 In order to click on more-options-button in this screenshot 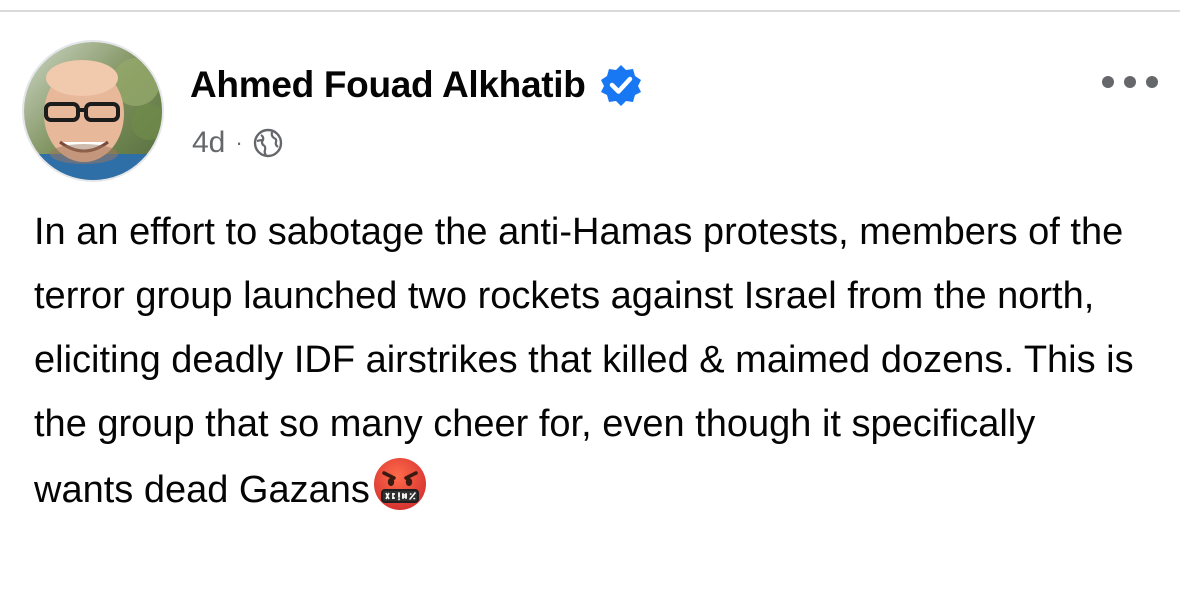, I will do `click(1130, 82)`.